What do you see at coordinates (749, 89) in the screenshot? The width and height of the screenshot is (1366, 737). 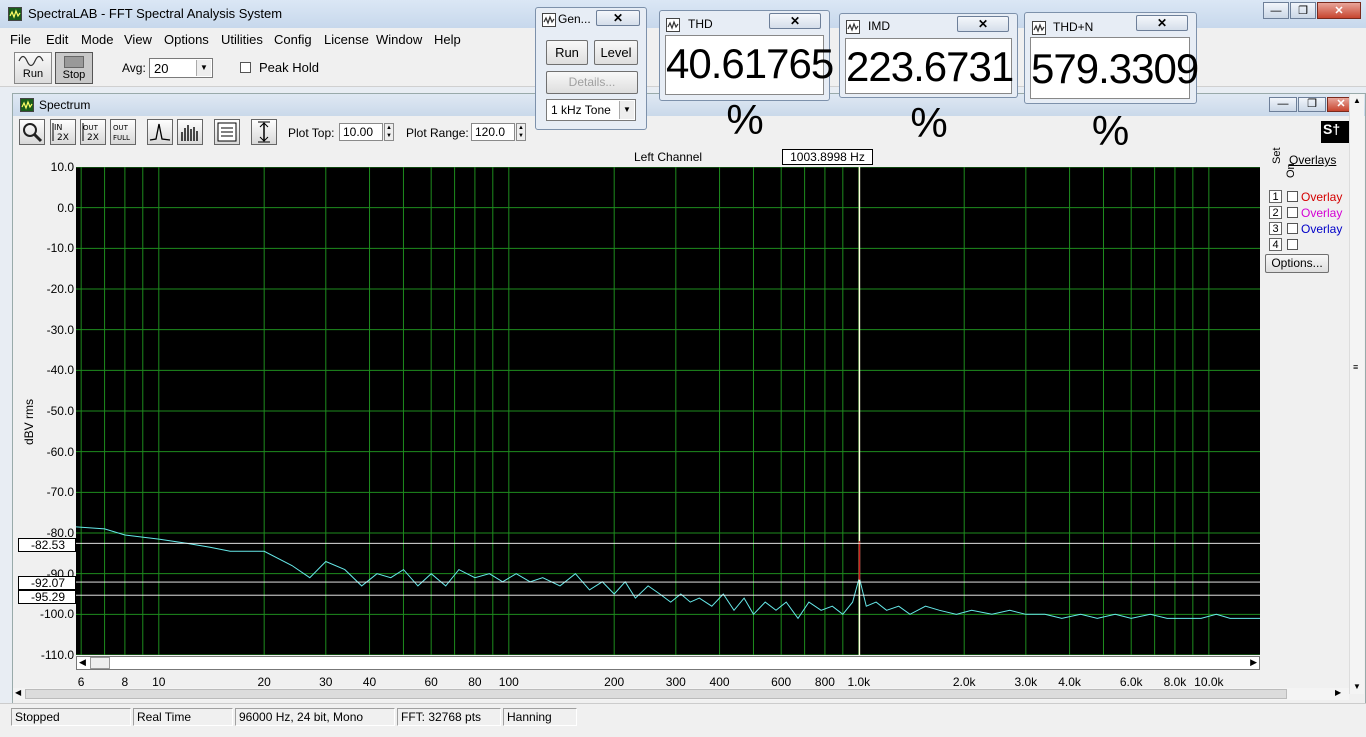 I see `thd-value: 40.61765 %` at bounding box center [749, 89].